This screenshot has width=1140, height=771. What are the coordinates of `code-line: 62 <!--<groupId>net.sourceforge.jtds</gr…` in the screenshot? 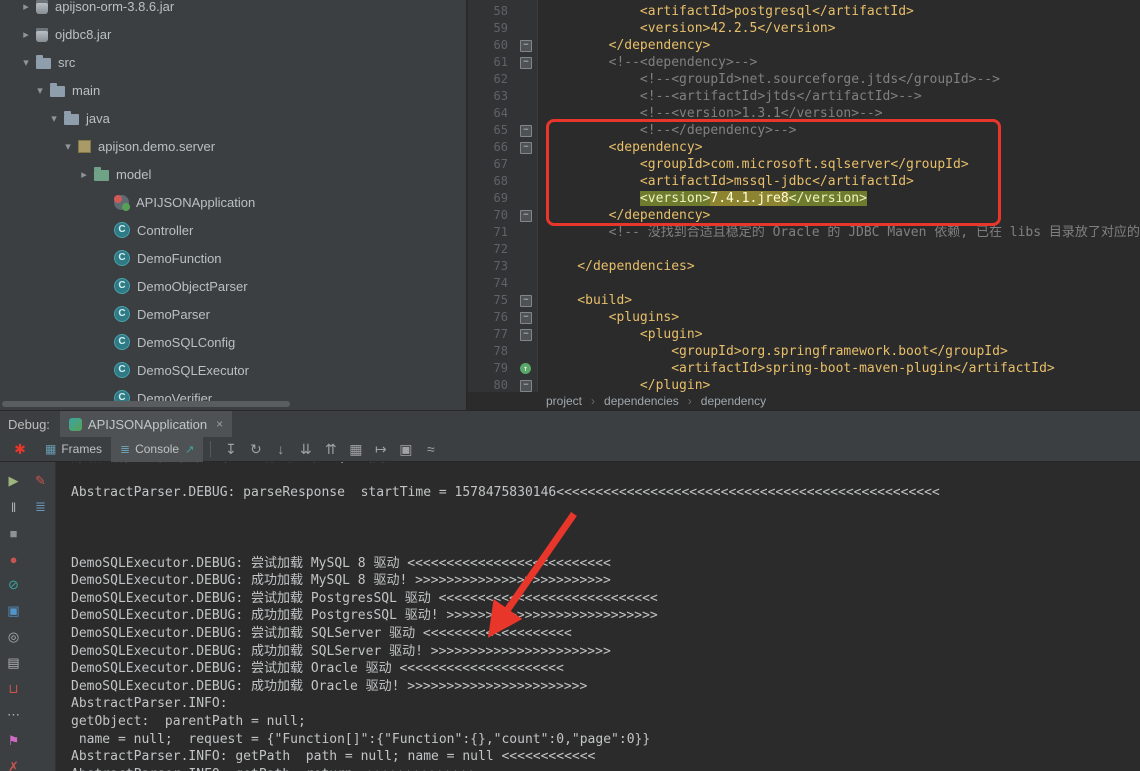 It's located at (804, 79).